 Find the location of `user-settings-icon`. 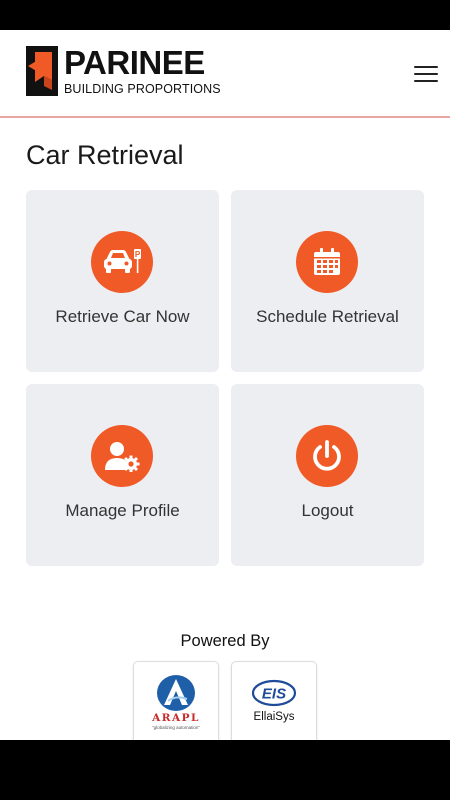

user-settings-icon is located at coordinates (122, 457).